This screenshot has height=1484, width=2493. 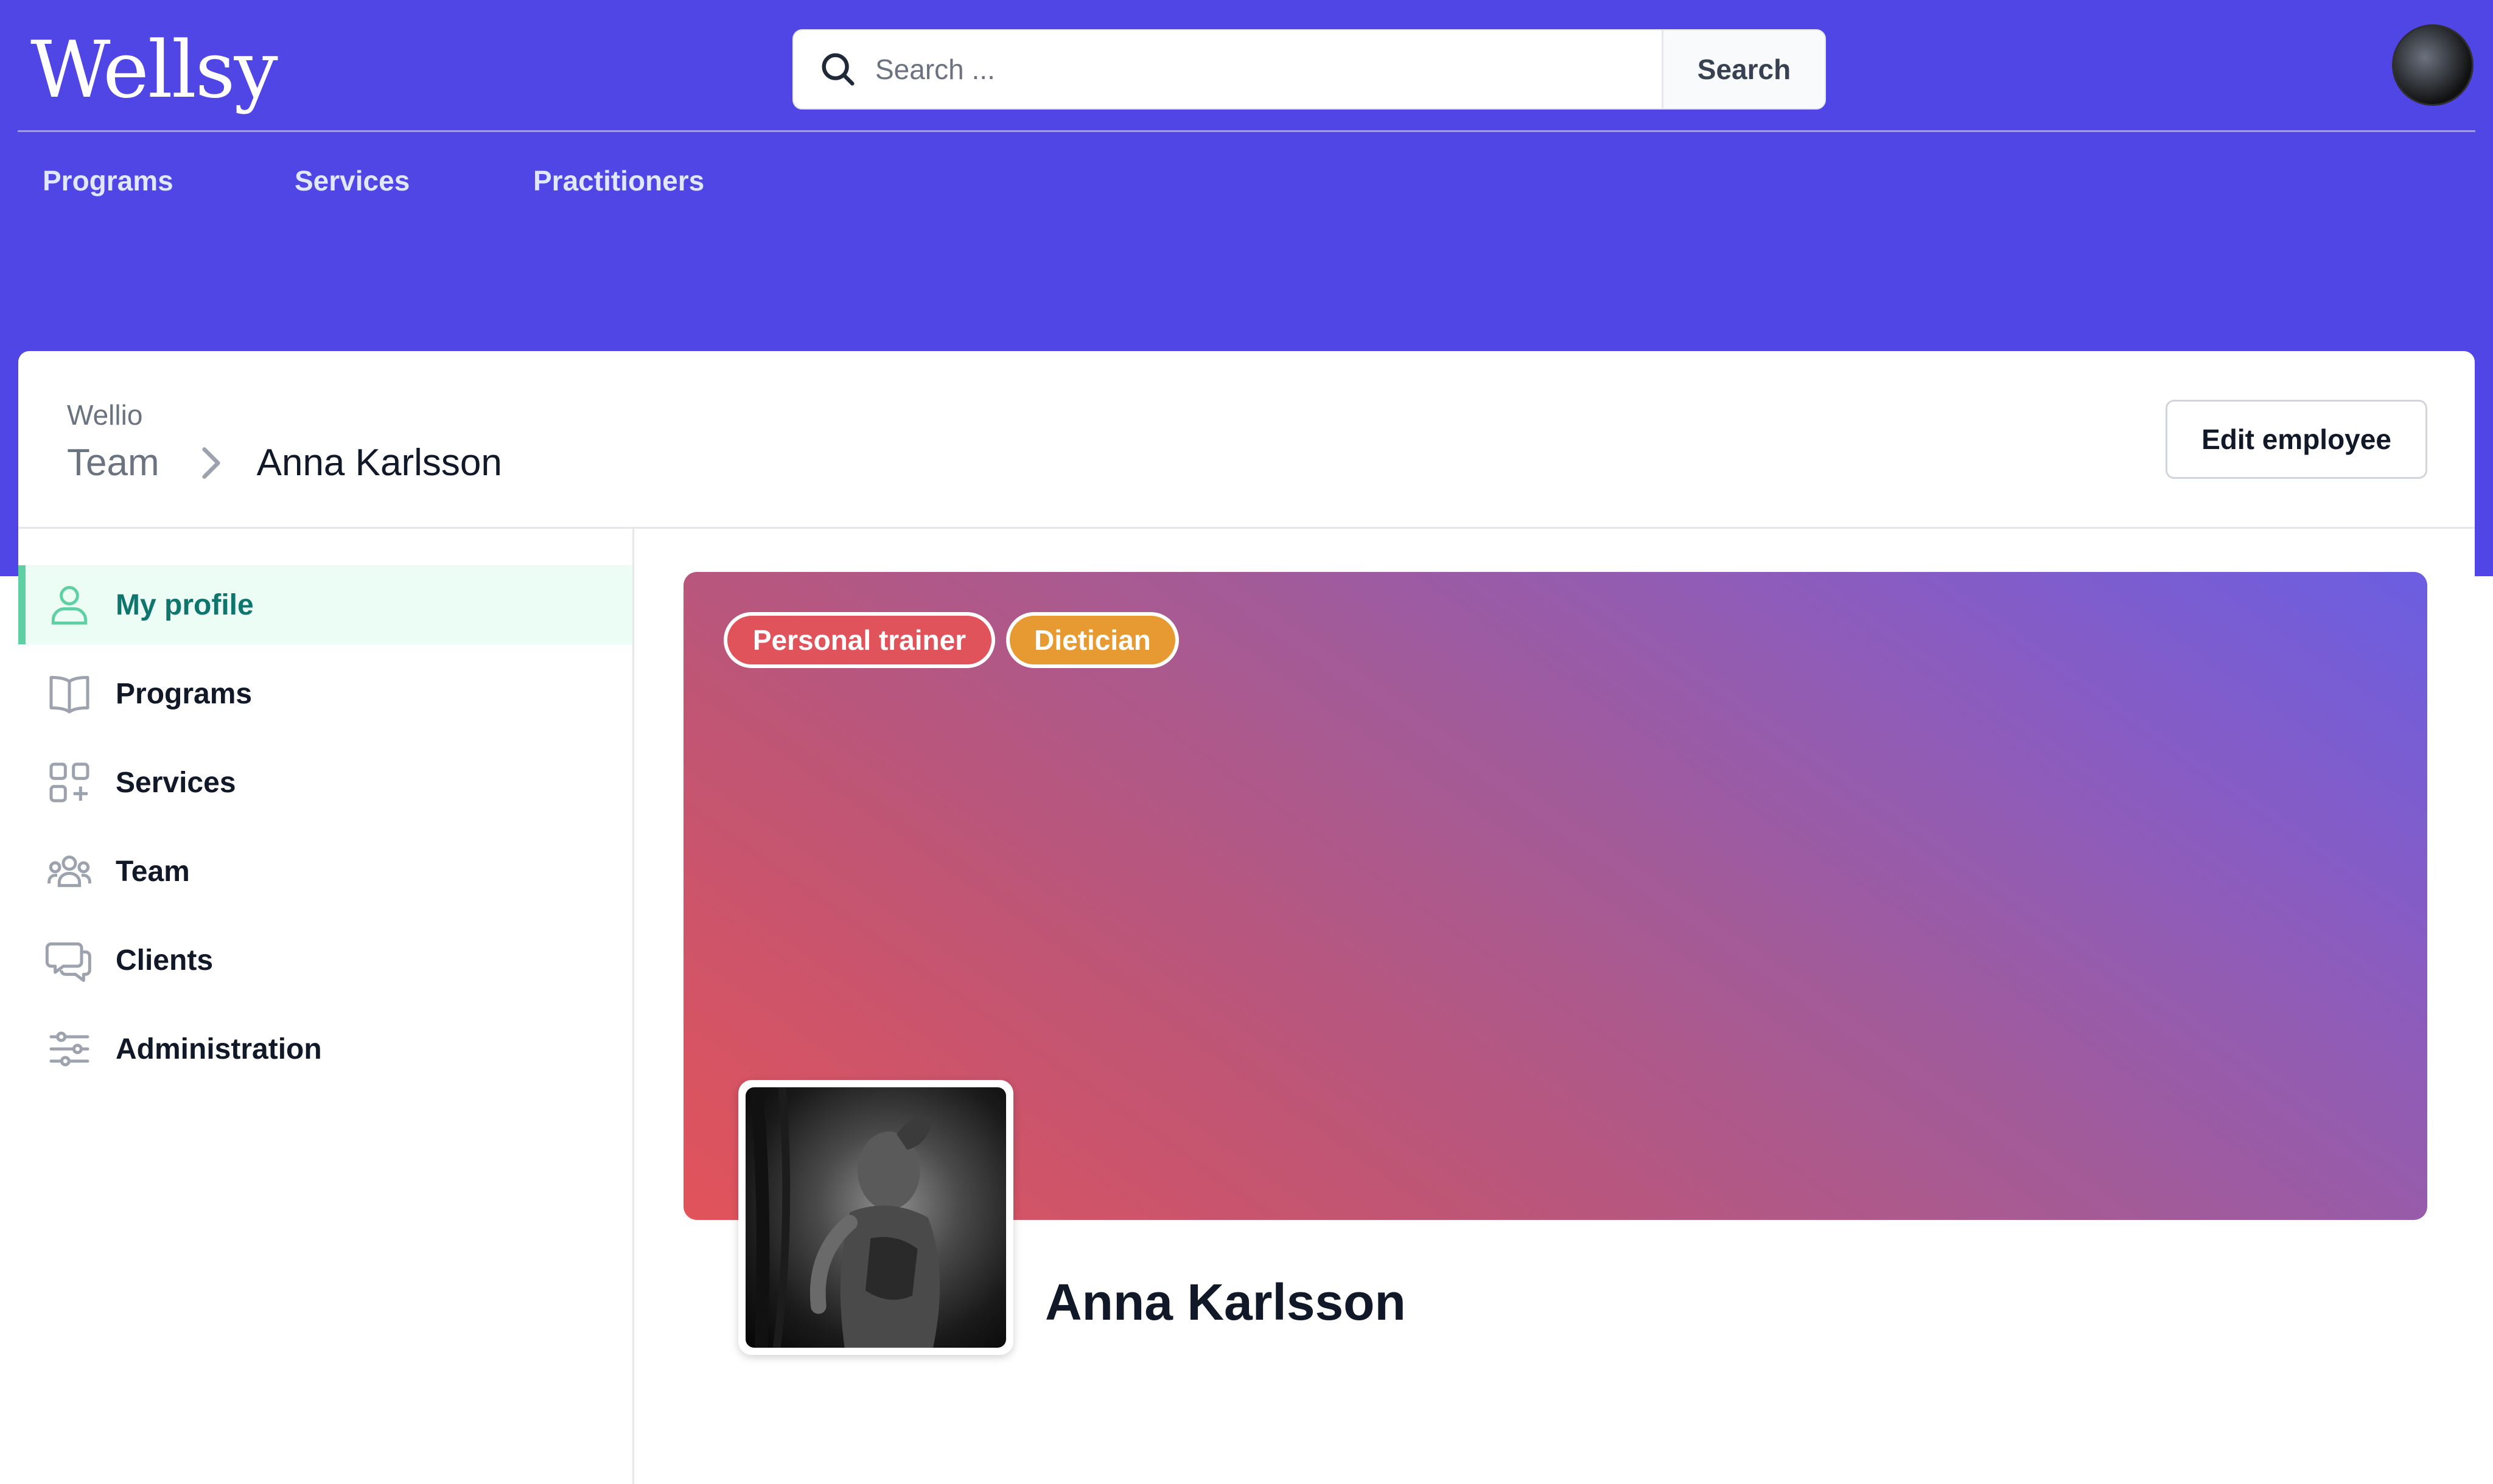 What do you see at coordinates (219, 1049) in the screenshot?
I see `sidebar-item-label: Administration` at bounding box center [219, 1049].